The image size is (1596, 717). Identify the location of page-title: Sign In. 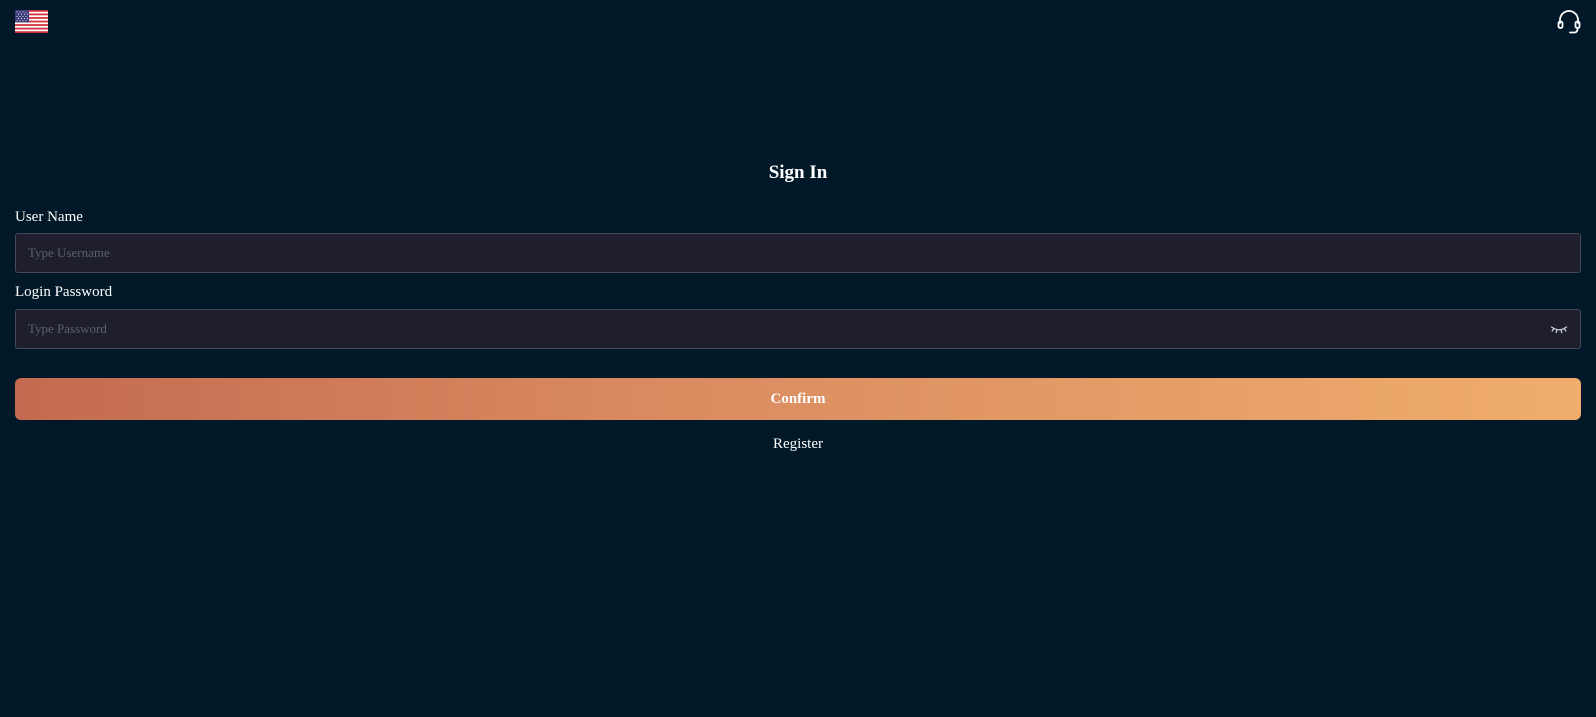
(798, 172).